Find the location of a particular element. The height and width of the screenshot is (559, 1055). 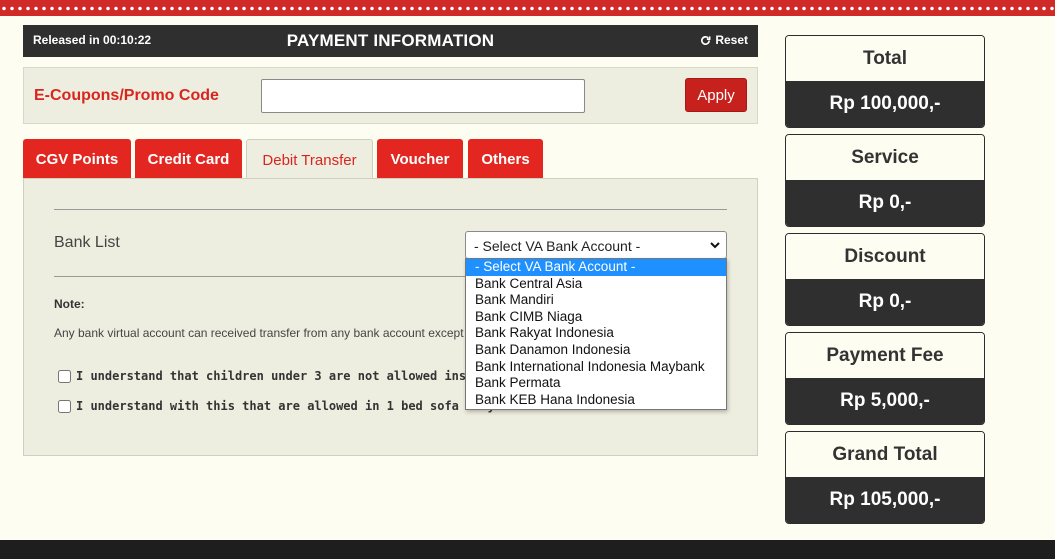

chevron-down-icon is located at coordinates (715, 245).